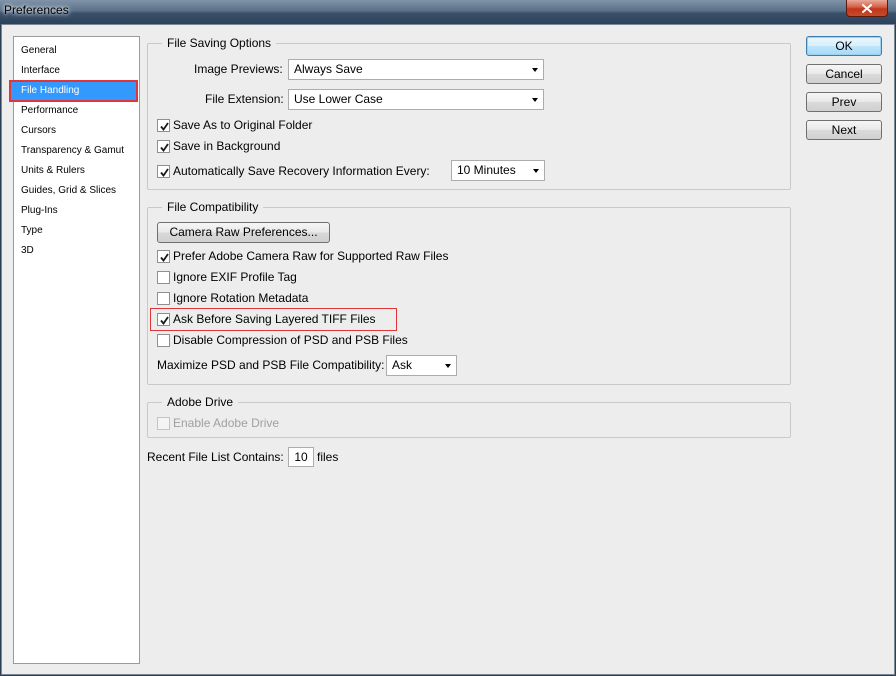 The image size is (896, 676). What do you see at coordinates (338, 99) in the screenshot?
I see `select-value: Use Lower Case` at bounding box center [338, 99].